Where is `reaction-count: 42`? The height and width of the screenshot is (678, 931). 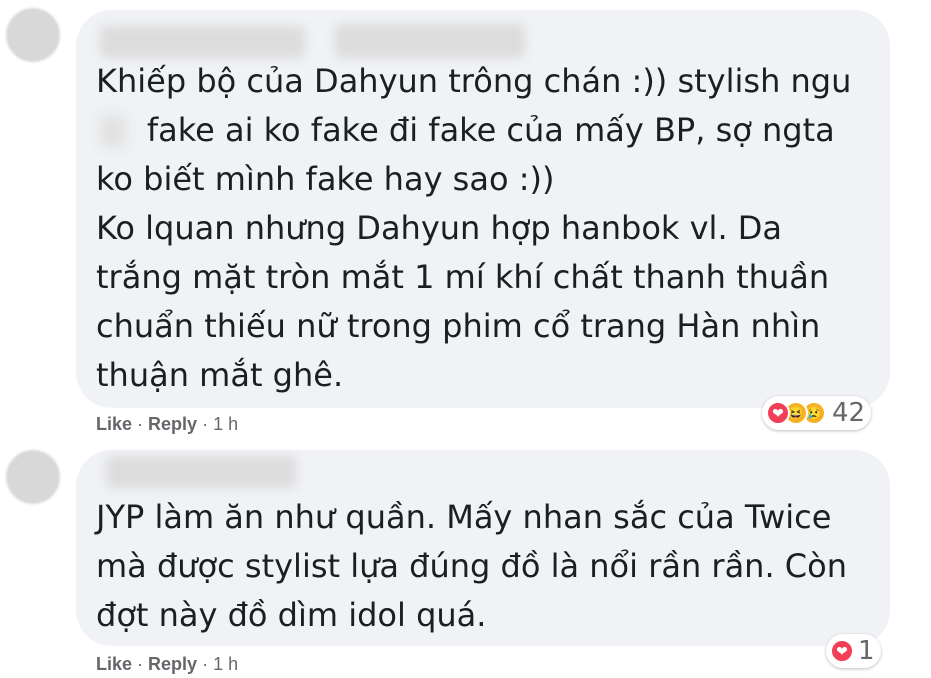
reaction-count: 42 is located at coordinates (849, 413).